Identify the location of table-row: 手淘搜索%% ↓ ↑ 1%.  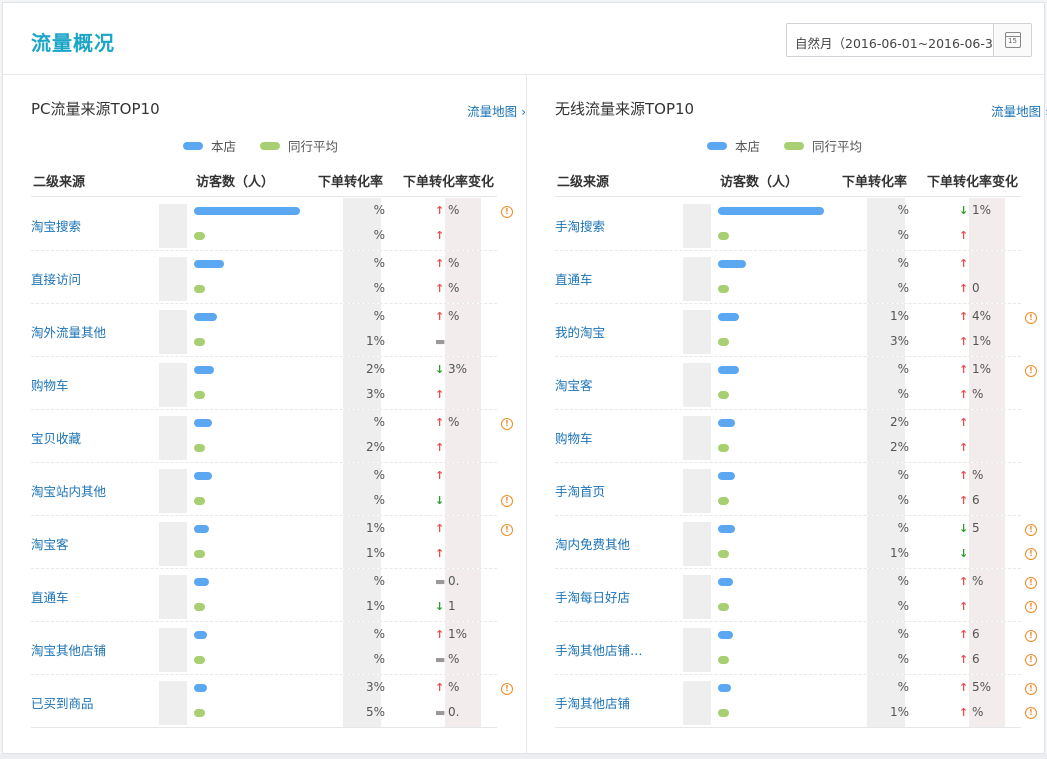
(788, 224).